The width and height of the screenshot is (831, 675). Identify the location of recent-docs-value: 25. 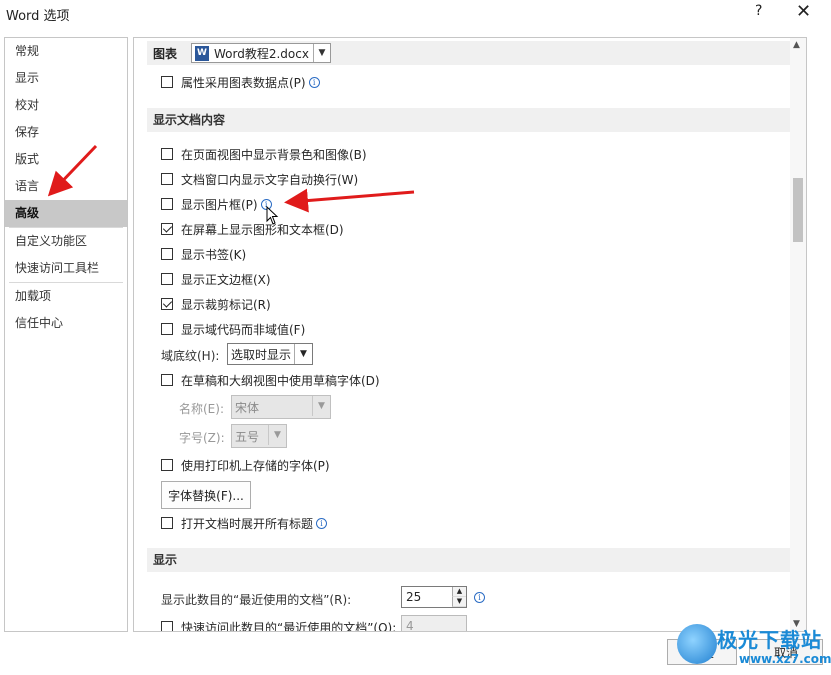
(414, 597).